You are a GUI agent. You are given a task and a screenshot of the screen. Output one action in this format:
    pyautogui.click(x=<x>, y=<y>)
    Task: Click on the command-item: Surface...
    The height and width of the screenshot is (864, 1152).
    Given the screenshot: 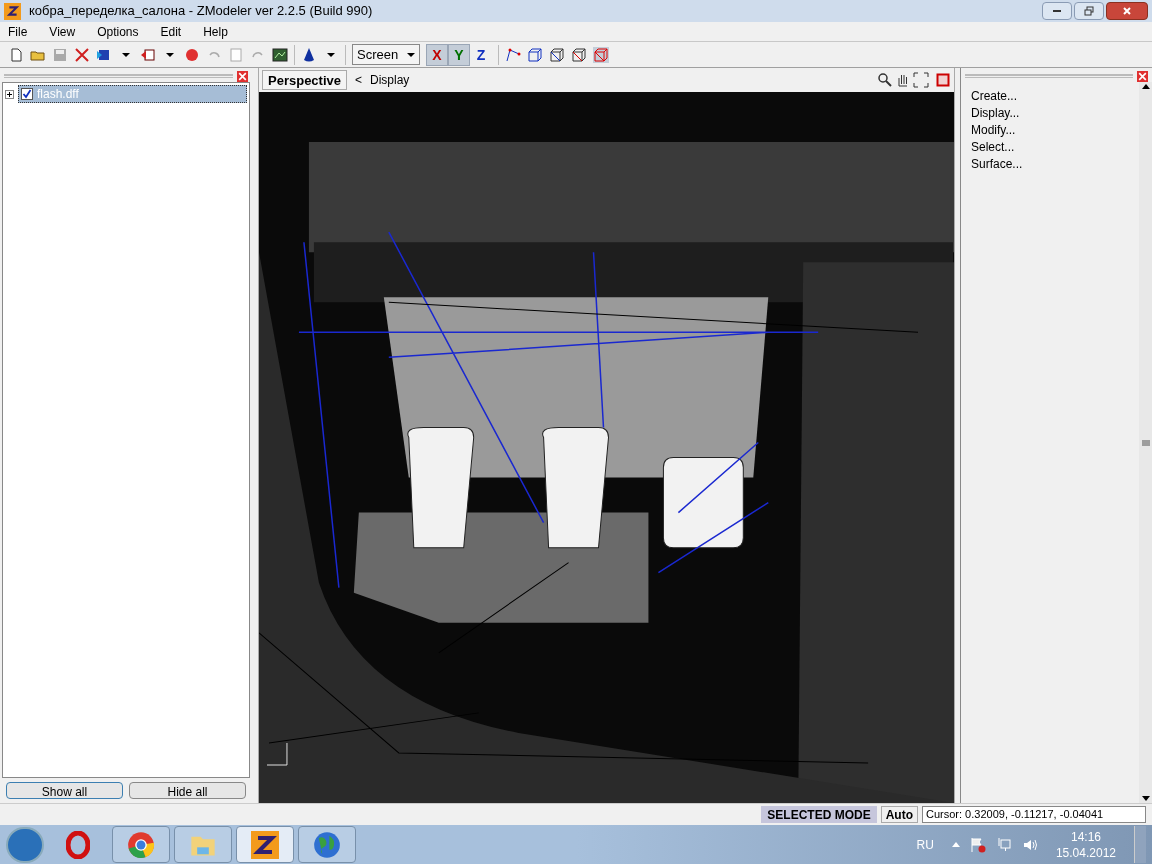 What is the action you would take?
    pyautogui.click(x=1055, y=163)
    